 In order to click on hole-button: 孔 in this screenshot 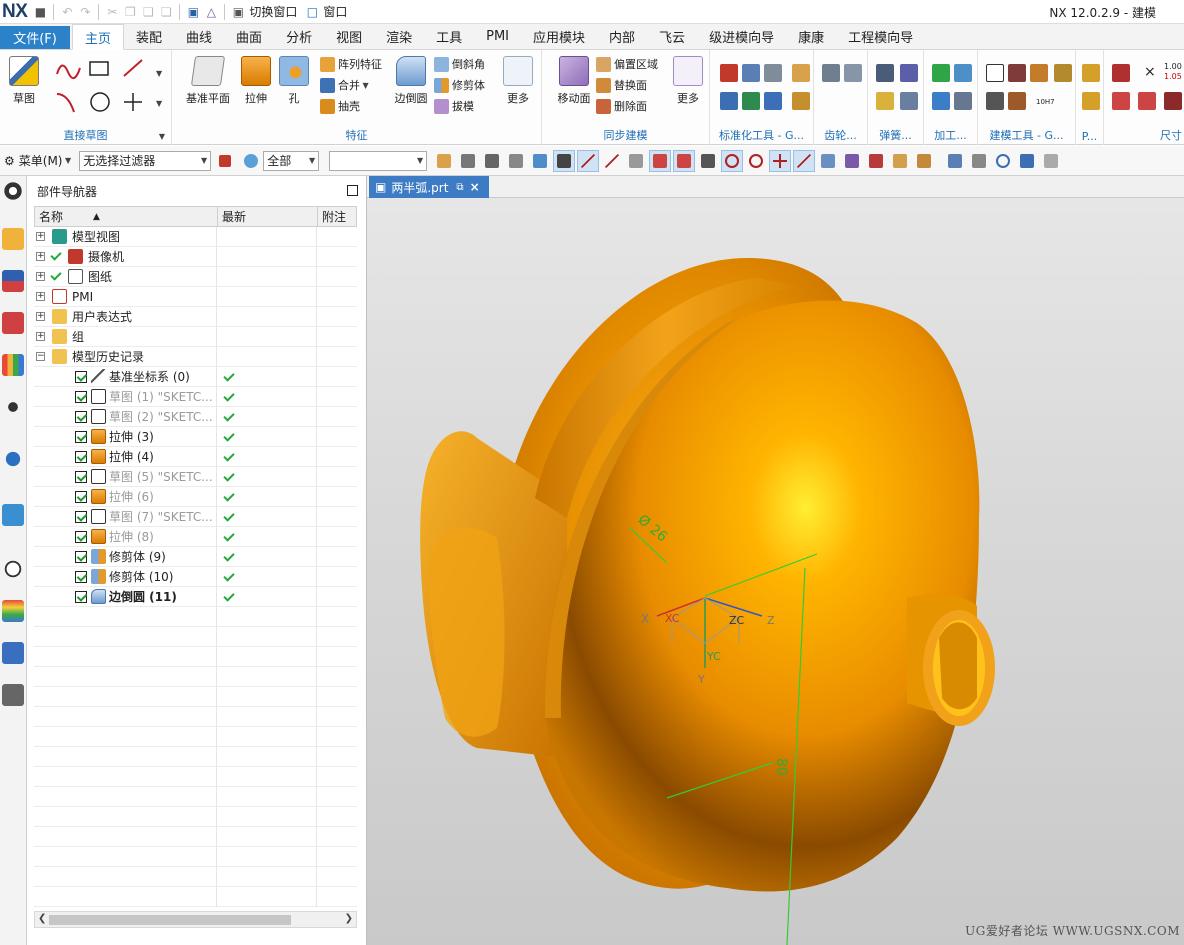, I will do `click(294, 81)`.